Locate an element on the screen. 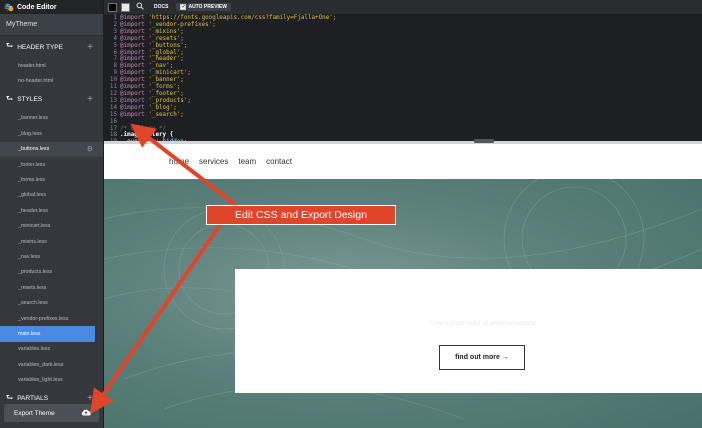 Image resolution: width=702 pixels, height=428 pixels. file-item: _buttons.less ⚙ is located at coordinates (51, 149).